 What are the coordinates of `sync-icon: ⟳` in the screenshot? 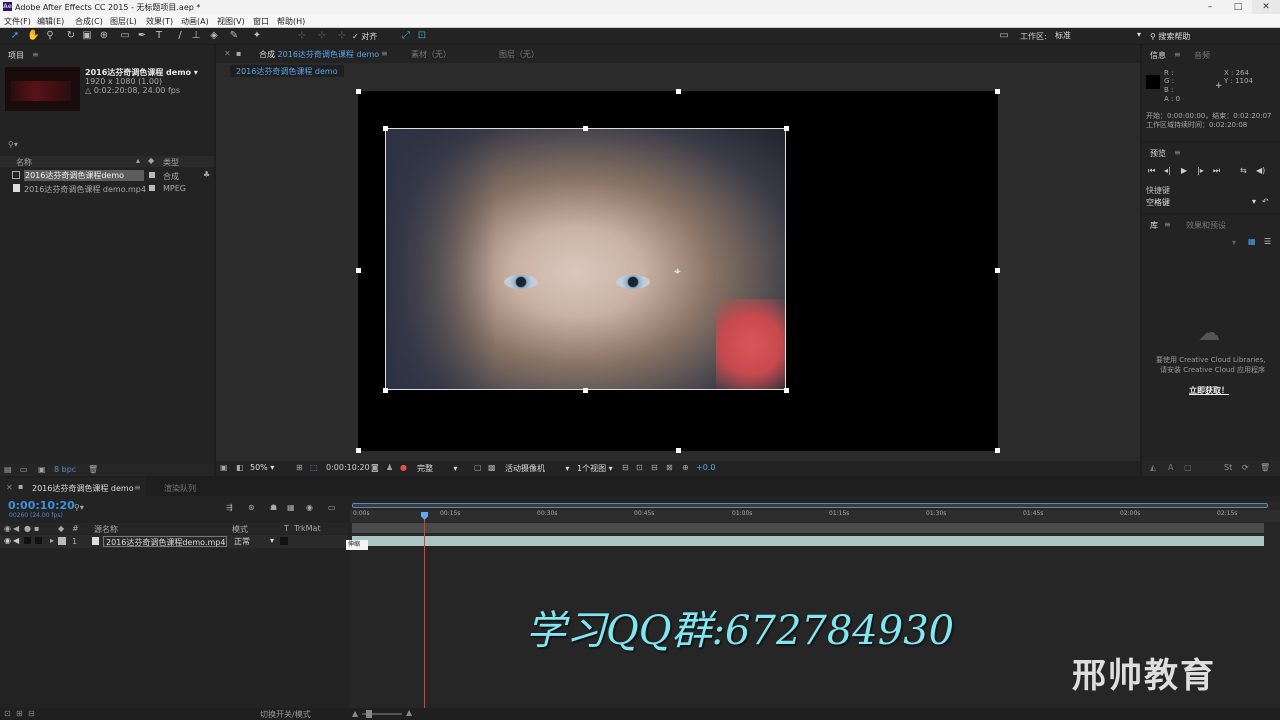 It's located at (1245, 467).